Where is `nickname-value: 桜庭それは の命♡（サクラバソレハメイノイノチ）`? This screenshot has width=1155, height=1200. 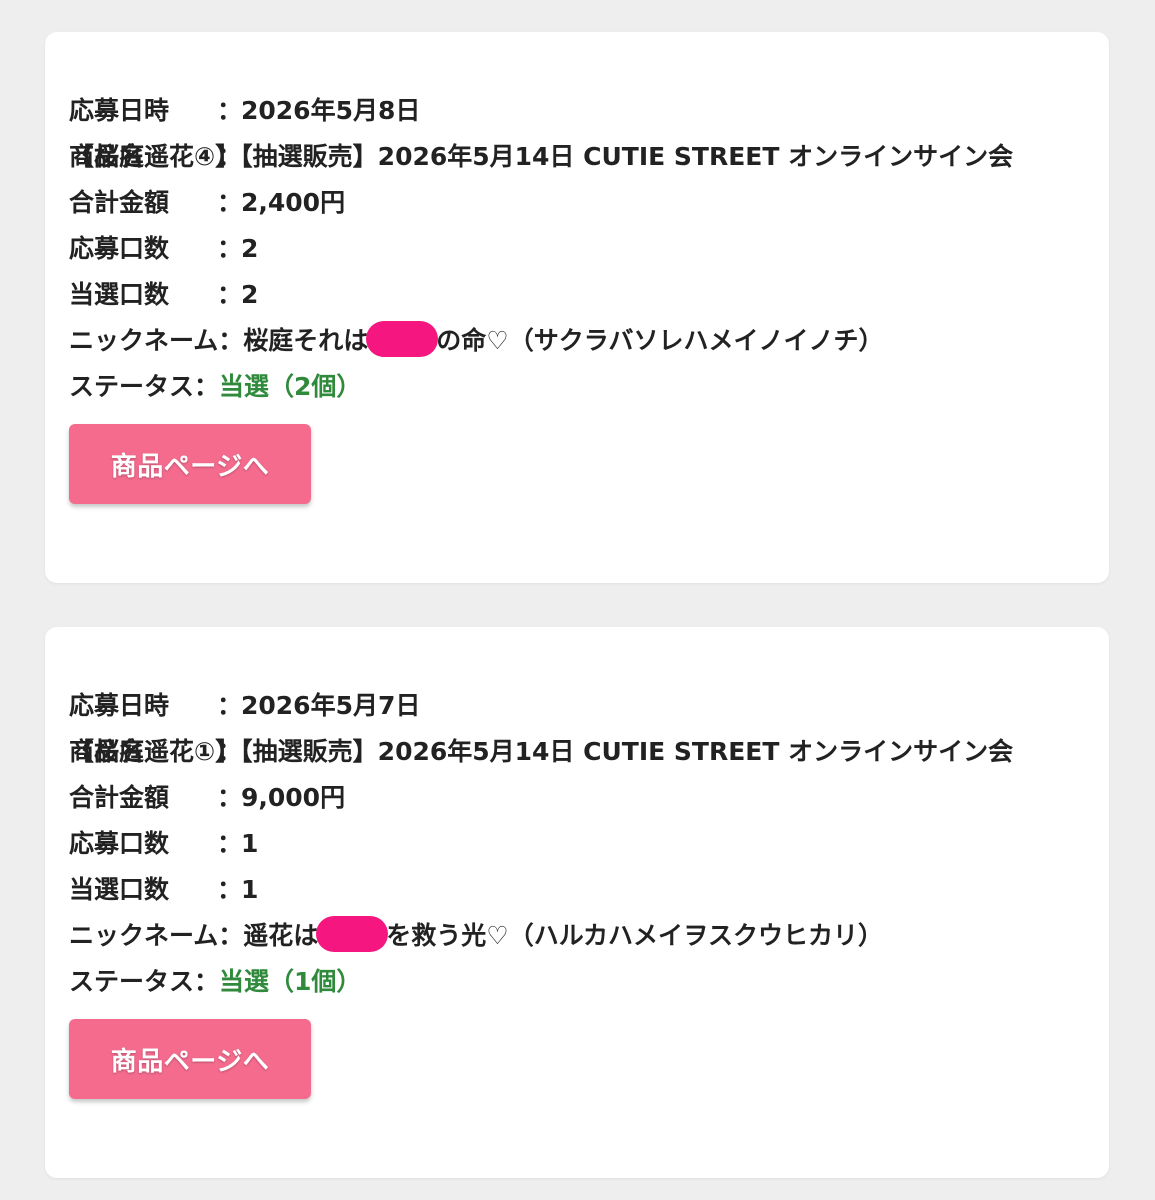 nickname-value: 桜庭それは の命♡（サクラバソレハメイノイノチ） is located at coordinates (664, 341).